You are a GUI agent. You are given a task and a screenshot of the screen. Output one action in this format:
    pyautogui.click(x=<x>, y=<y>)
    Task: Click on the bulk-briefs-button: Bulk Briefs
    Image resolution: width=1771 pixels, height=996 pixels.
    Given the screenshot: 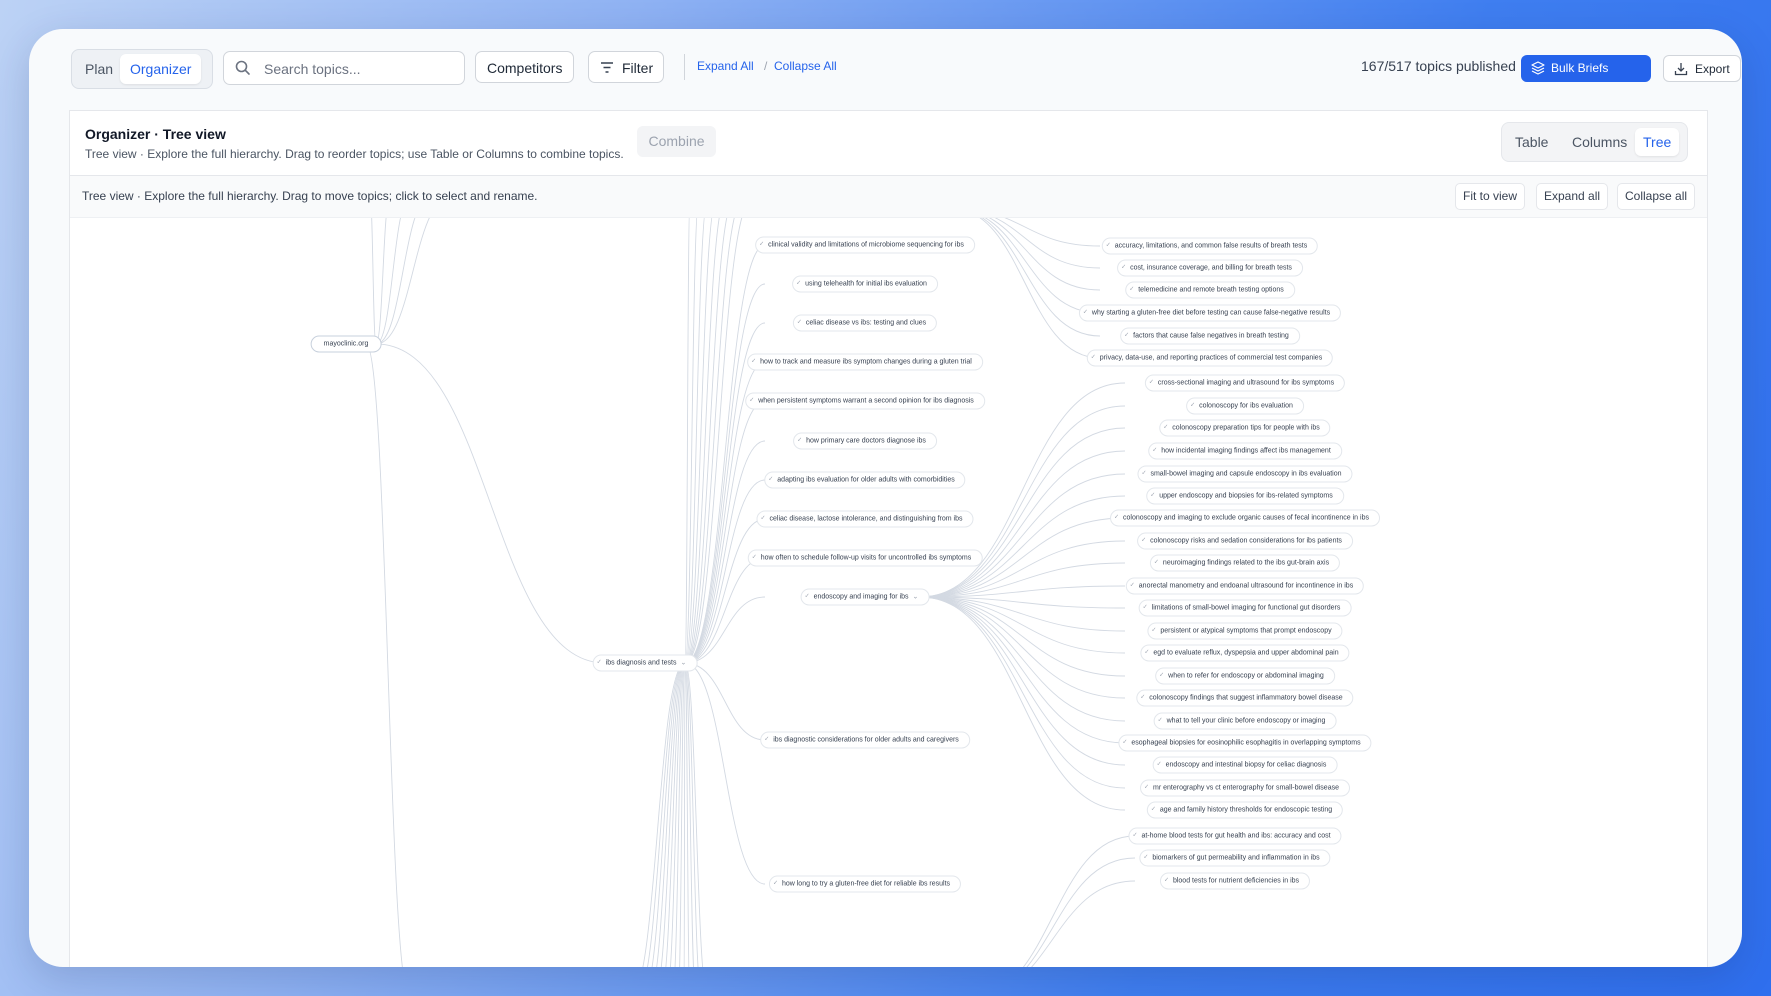 What is the action you would take?
    pyautogui.click(x=1586, y=68)
    